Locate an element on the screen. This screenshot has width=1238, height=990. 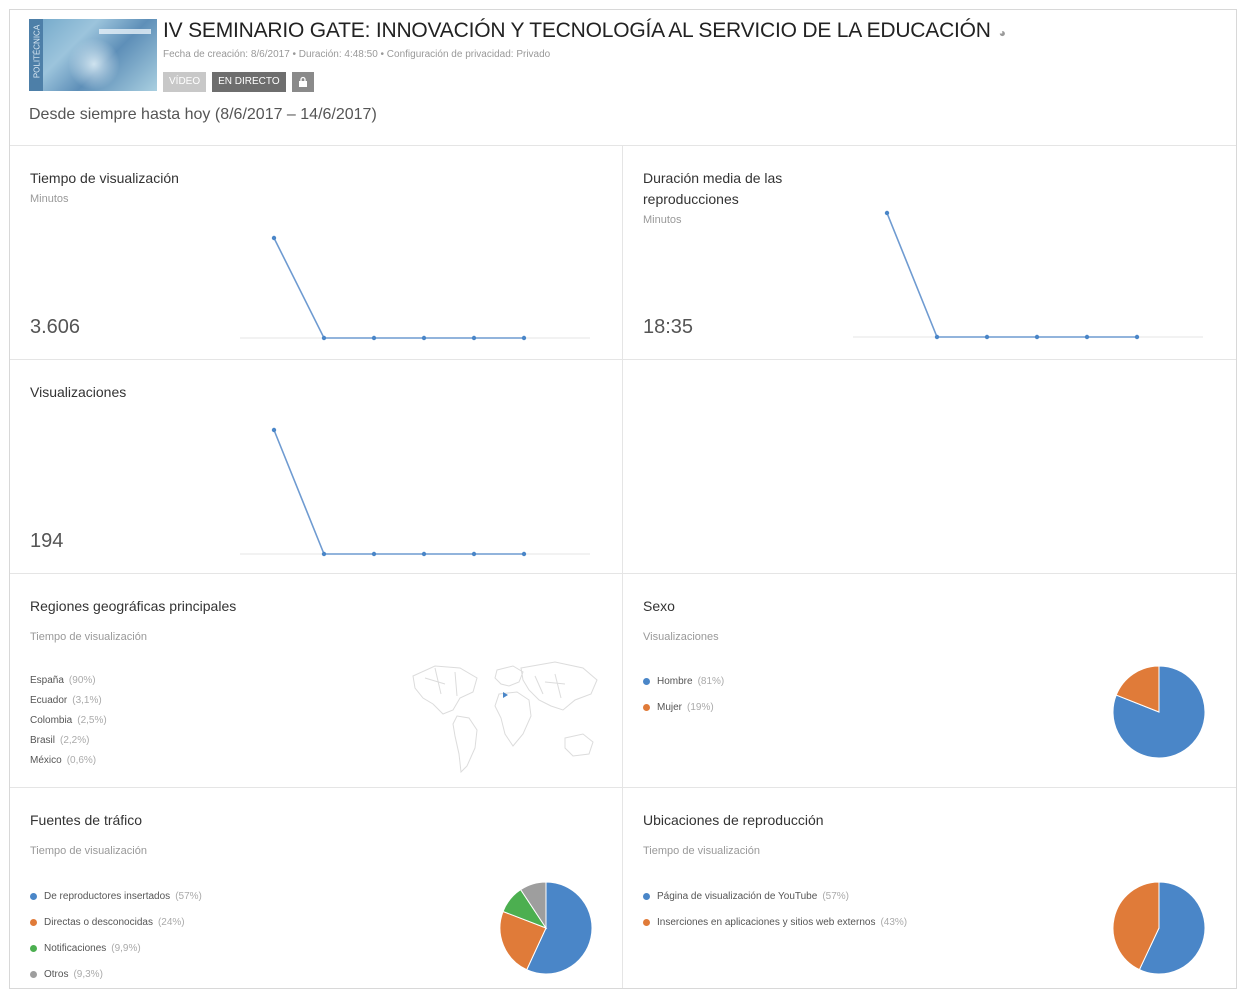
locations-subtitle: Tiempo de visualización is located at coordinates (701, 851).